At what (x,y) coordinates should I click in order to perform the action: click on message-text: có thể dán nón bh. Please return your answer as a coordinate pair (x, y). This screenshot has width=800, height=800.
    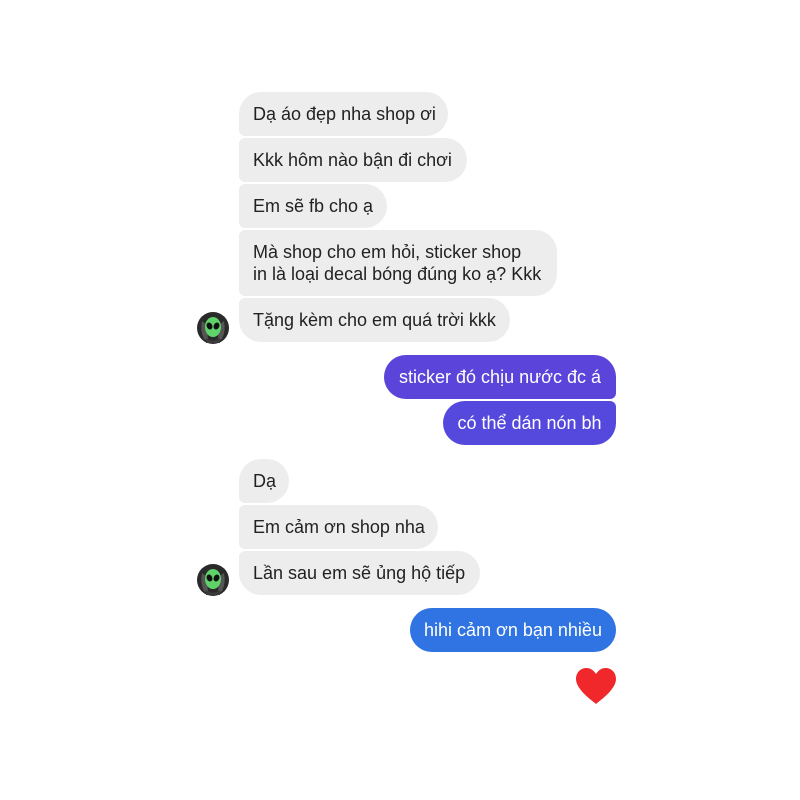
    Looking at the image, I should click on (529, 423).